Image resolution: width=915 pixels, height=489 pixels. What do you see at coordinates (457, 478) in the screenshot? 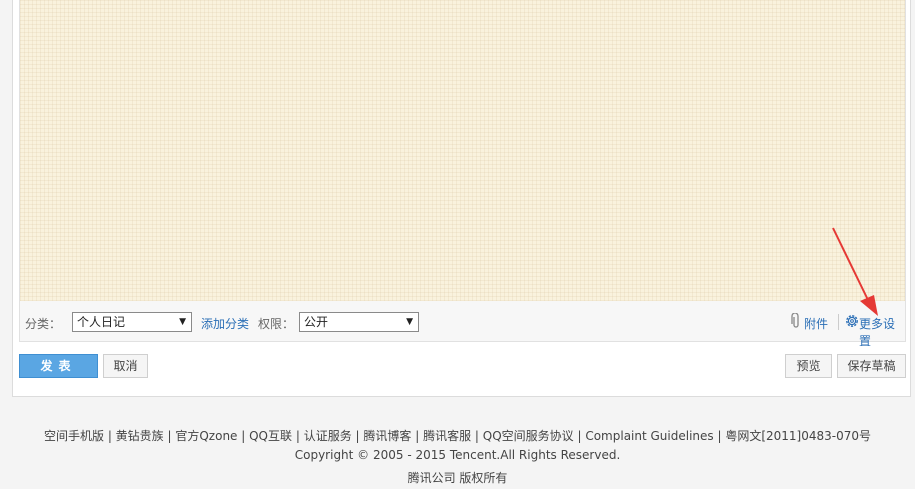
I see `footer-company: 腾讯公司 版权所有` at bounding box center [457, 478].